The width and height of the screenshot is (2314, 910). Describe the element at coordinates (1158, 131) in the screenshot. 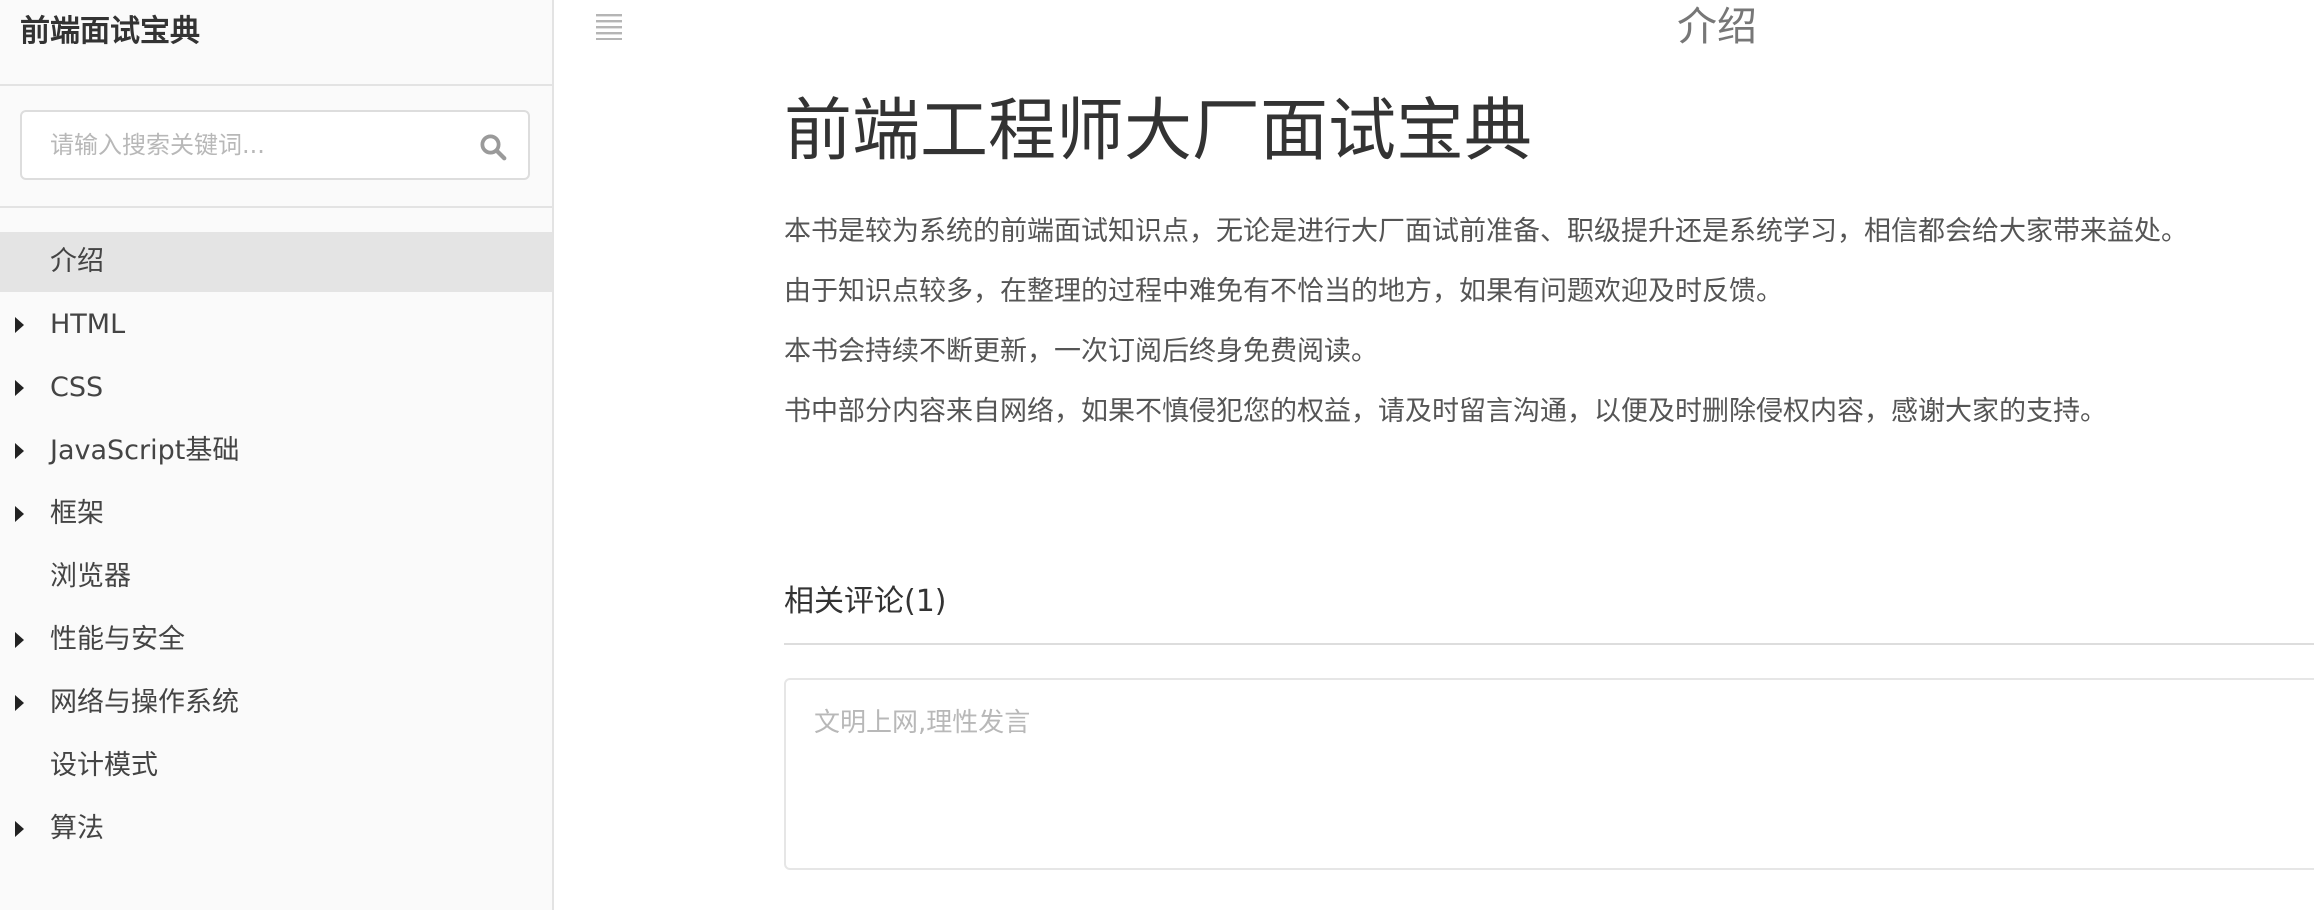

I see `article-title: 前端工程师大厂面试宝典` at that location.